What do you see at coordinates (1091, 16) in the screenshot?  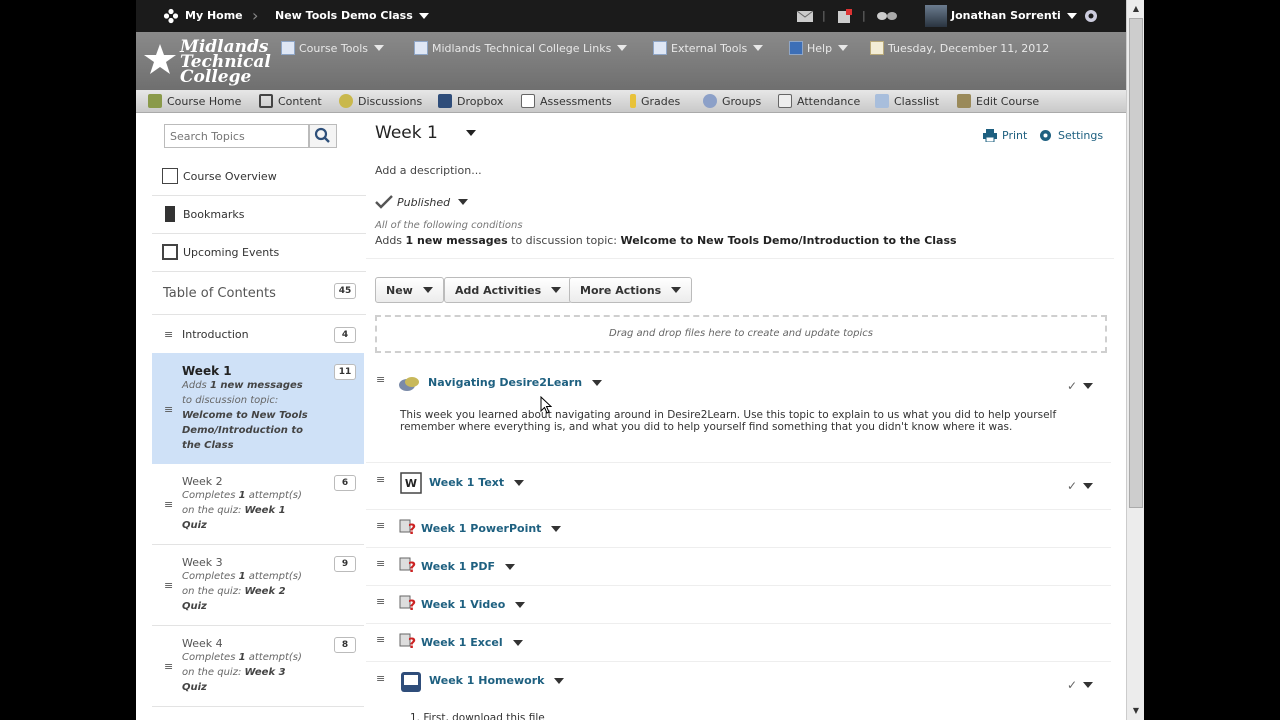 I see `gear-icon` at bounding box center [1091, 16].